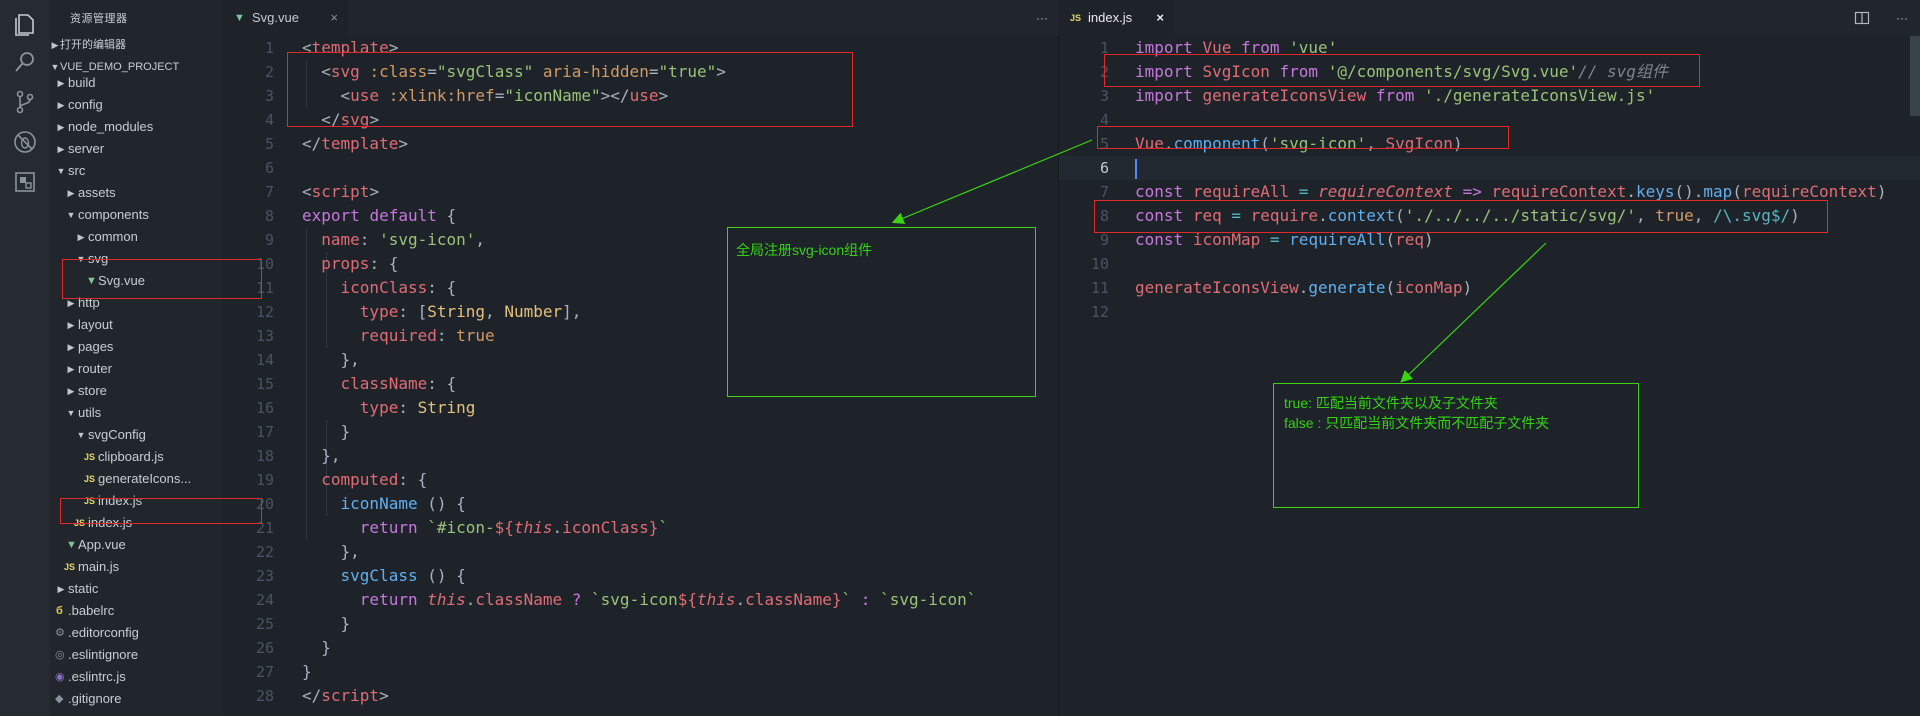 This screenshot has height=716, width=1920. Describe the element at coordinates (136, 435) in the screenshot. I see `tree-item-svgconfig: ▼ svgConfig` at that location.